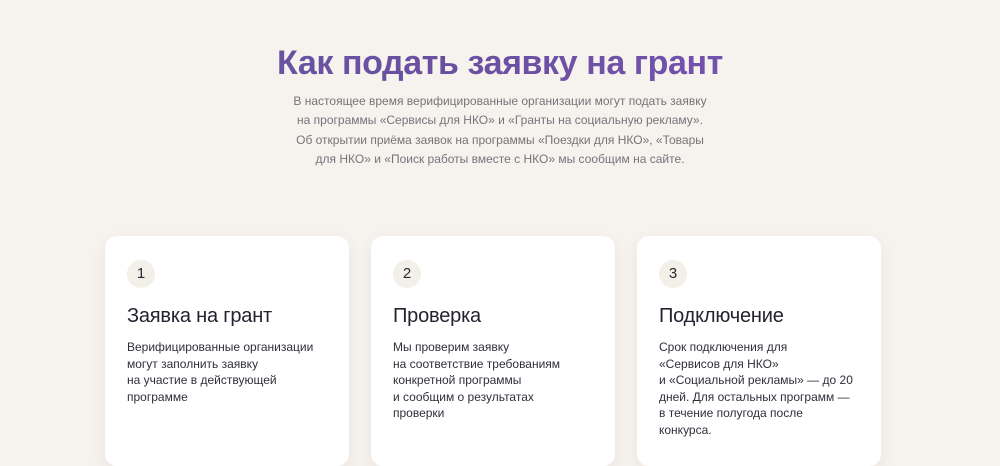 Image resolution: width=1000 pixels, height=466 pixels. Describe the element at coordinates (500, 63) in the screenshot. I see `section-title: Как подать заявку на грант` at that location.